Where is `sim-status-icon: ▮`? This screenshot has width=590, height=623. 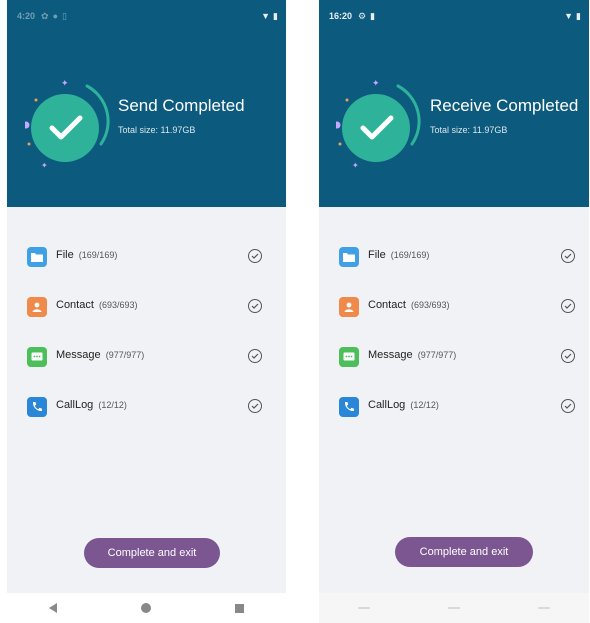
sim-status-icon: ▮ is located at coordinates (373, 16).